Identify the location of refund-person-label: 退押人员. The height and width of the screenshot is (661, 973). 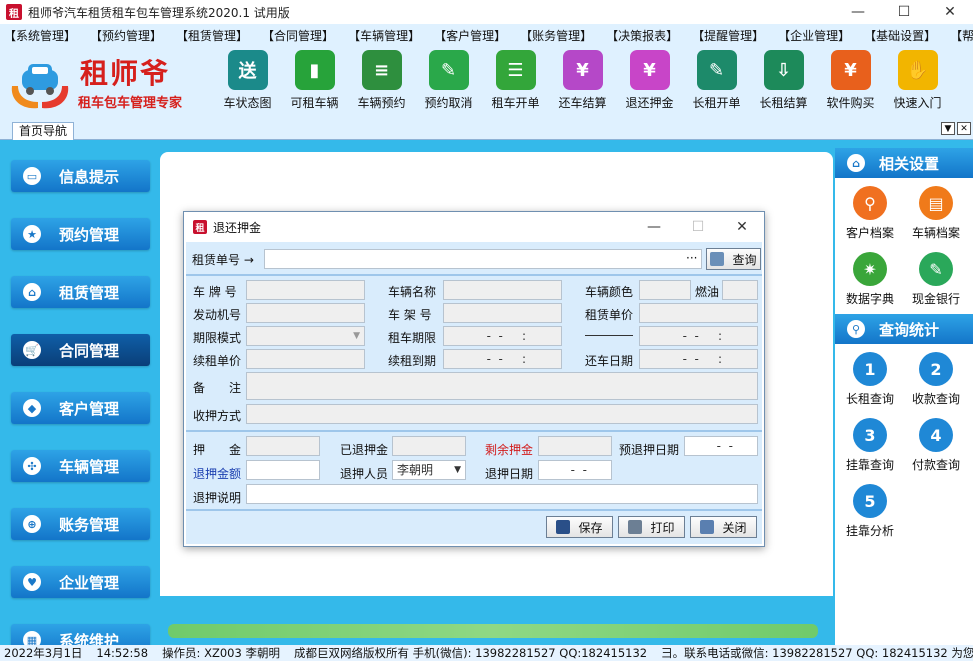
(364, 474).